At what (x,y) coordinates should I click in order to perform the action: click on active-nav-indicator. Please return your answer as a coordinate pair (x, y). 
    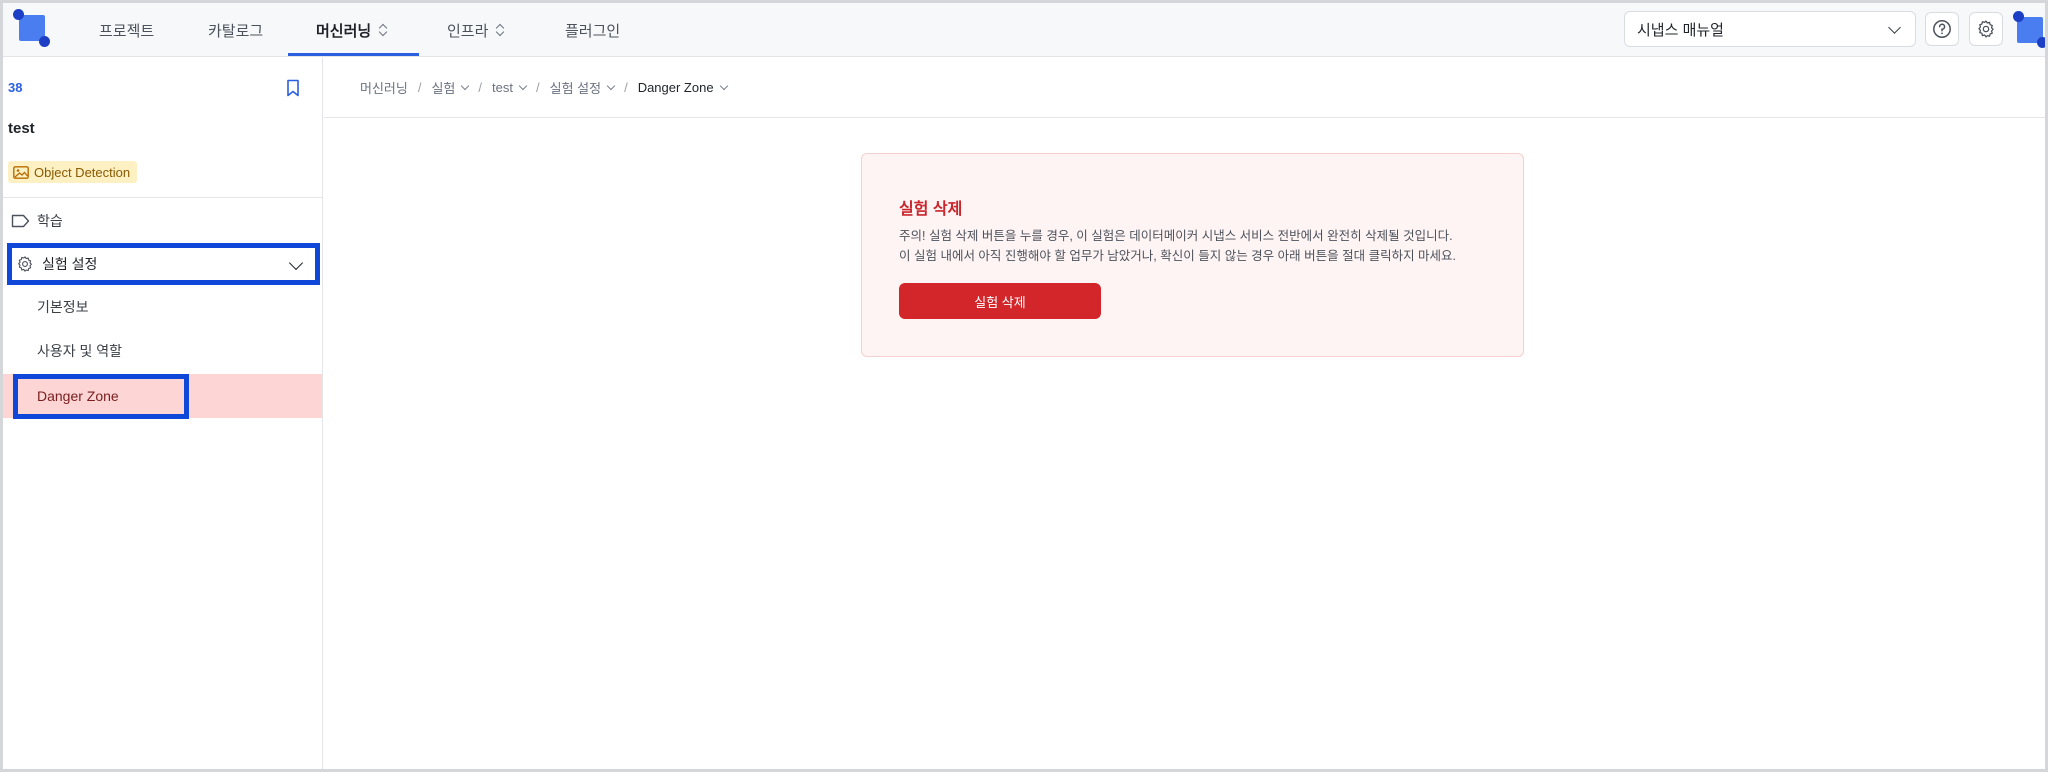
    Looking at the image, I should click on (353, 54).